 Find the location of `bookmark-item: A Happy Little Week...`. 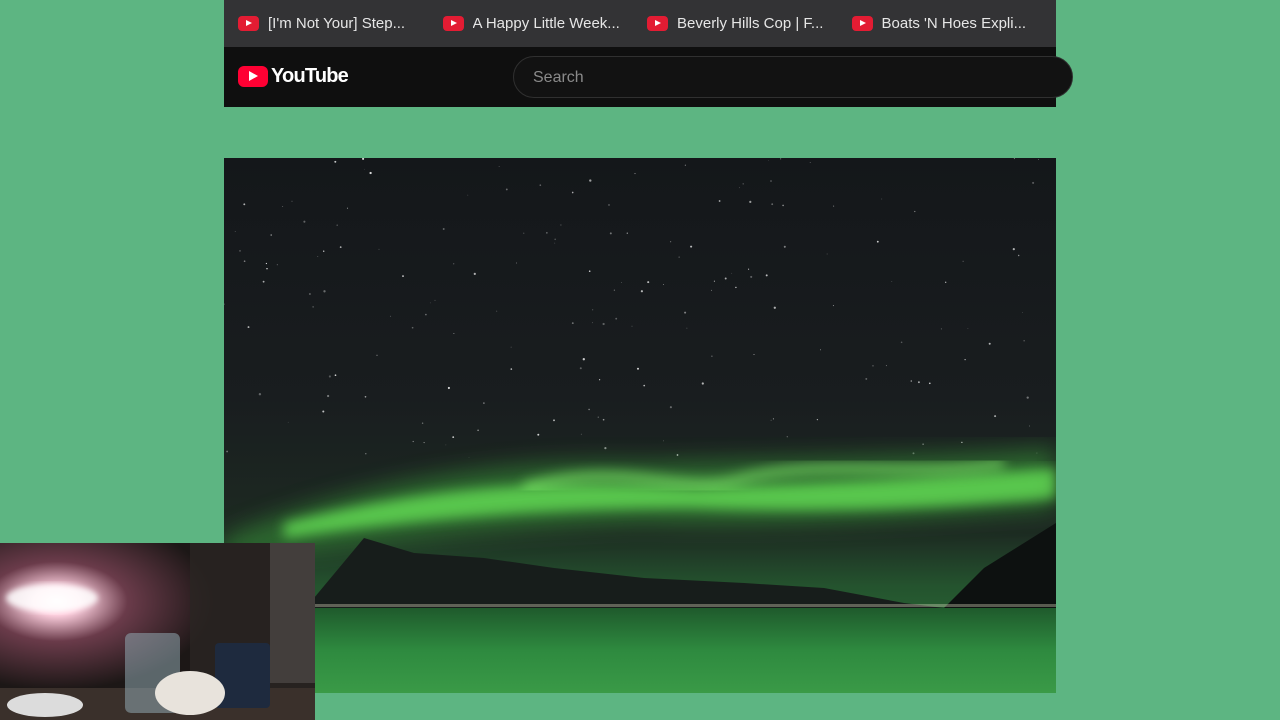

bookmark-item: A Happy Little Week... is located at coordinates (545, 24).